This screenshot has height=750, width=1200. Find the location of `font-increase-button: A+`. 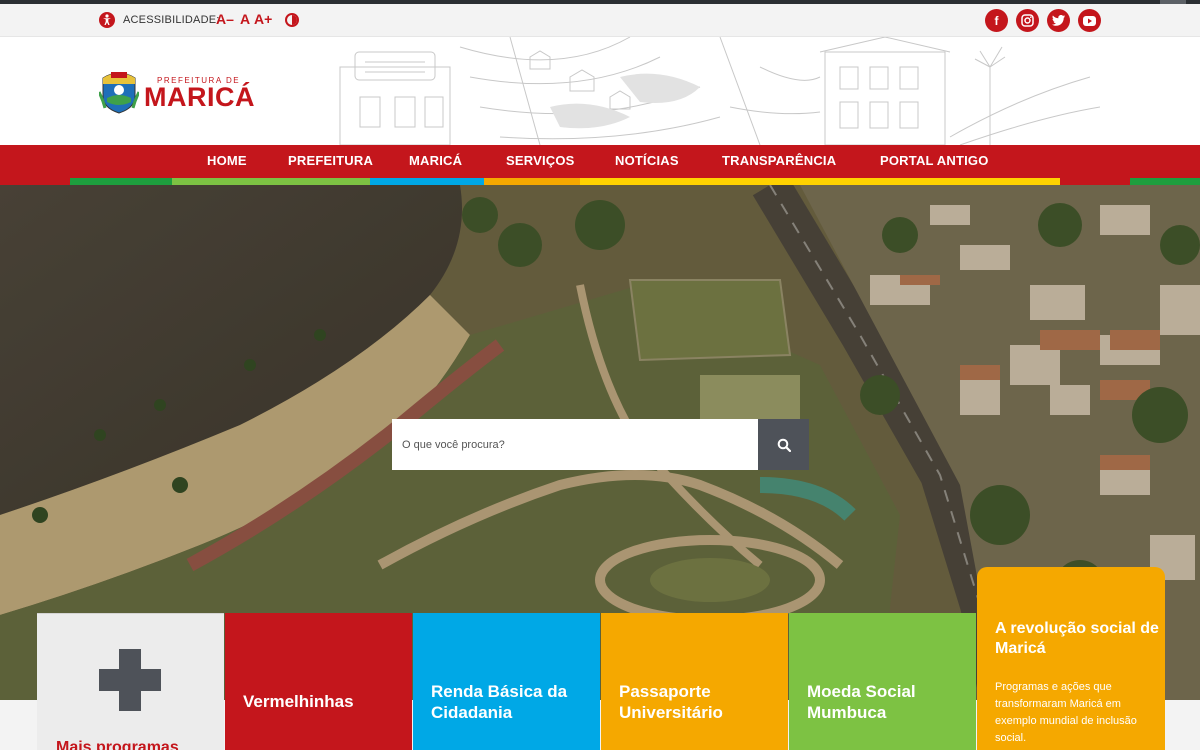

font-increase-button: A+ is located at coordinates (263, 19).